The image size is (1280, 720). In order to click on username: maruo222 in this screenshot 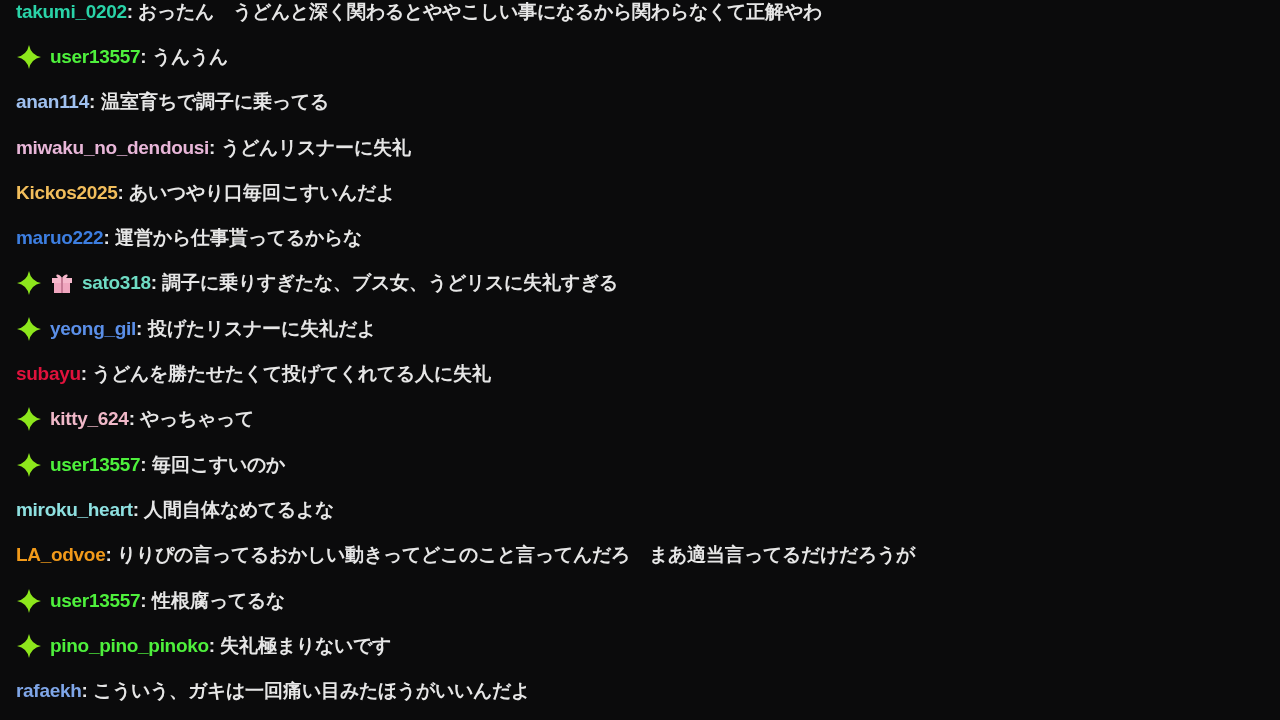, I will do `click(60, 238)`.